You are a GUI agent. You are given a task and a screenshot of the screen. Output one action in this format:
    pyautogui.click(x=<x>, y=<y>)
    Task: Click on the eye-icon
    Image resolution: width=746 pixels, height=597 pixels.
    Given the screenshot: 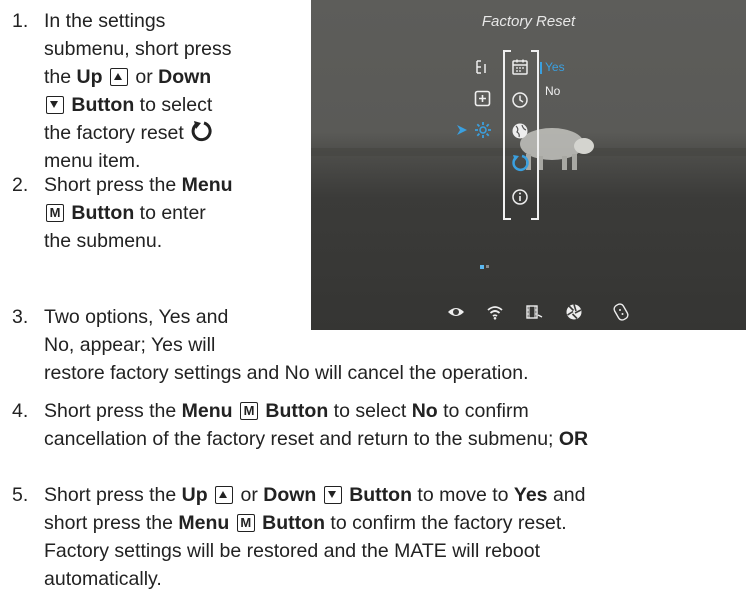 What is the action you would take?
    pyautogui.click(x=456, y=312)
    